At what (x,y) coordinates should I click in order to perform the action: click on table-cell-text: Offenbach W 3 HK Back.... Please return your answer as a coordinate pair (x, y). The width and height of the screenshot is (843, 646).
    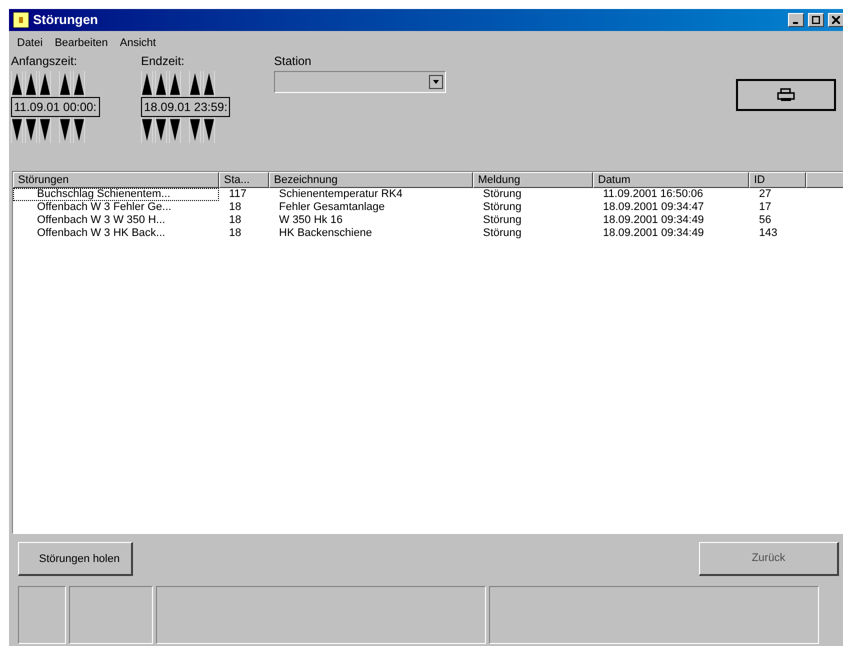
    Looking at the image, I should click on (101, 233).